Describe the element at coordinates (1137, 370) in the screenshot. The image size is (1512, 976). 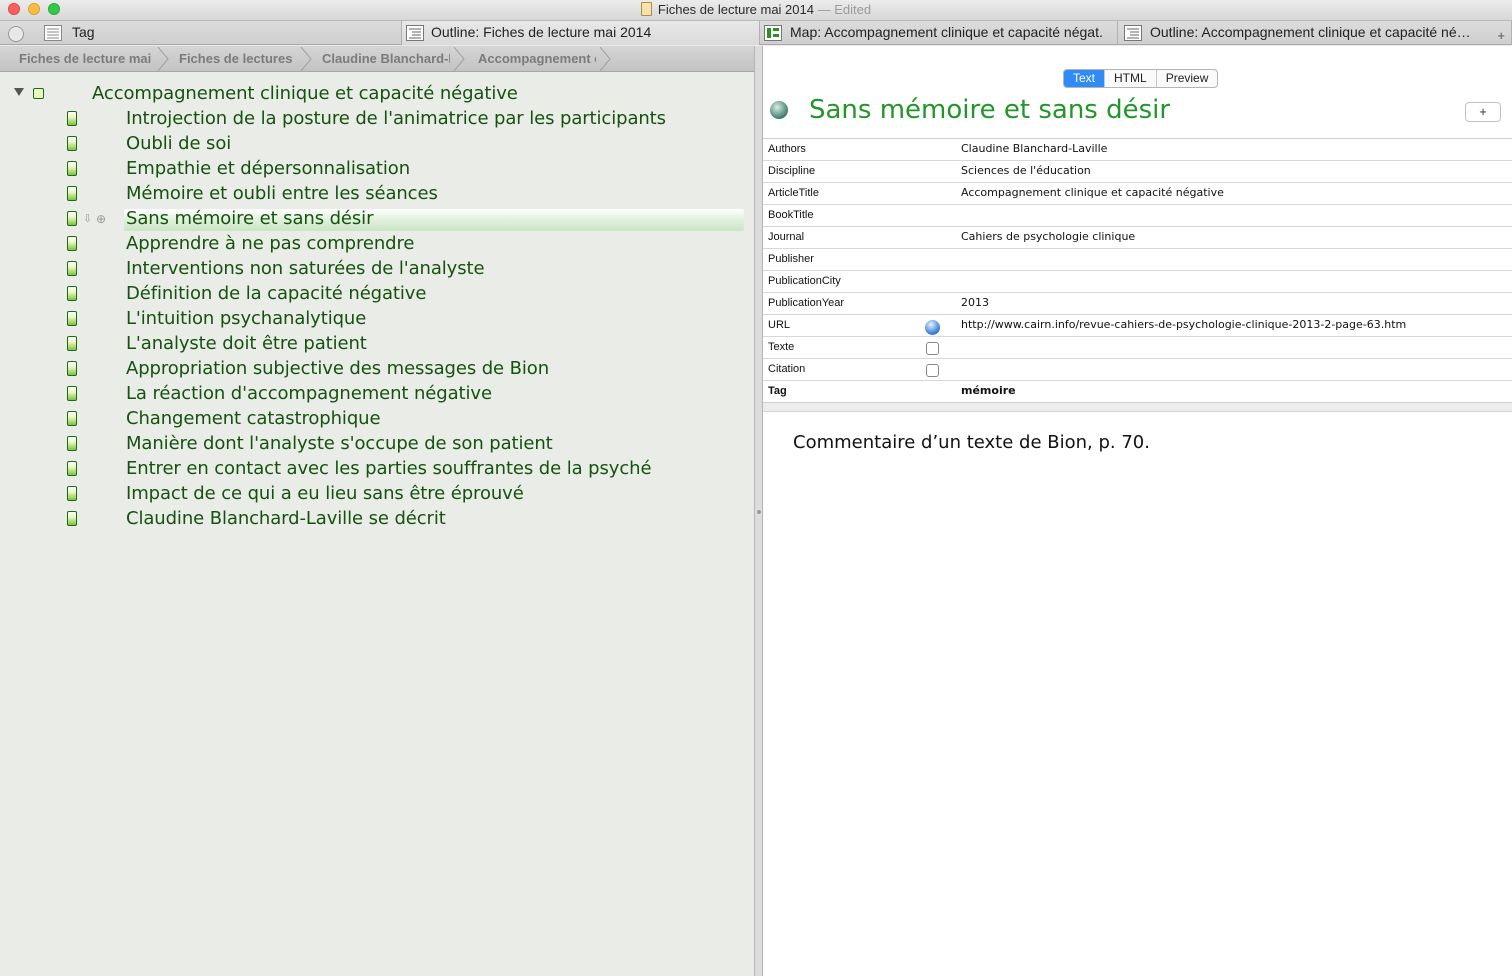
I see `attribute-row: Citation` at that location.